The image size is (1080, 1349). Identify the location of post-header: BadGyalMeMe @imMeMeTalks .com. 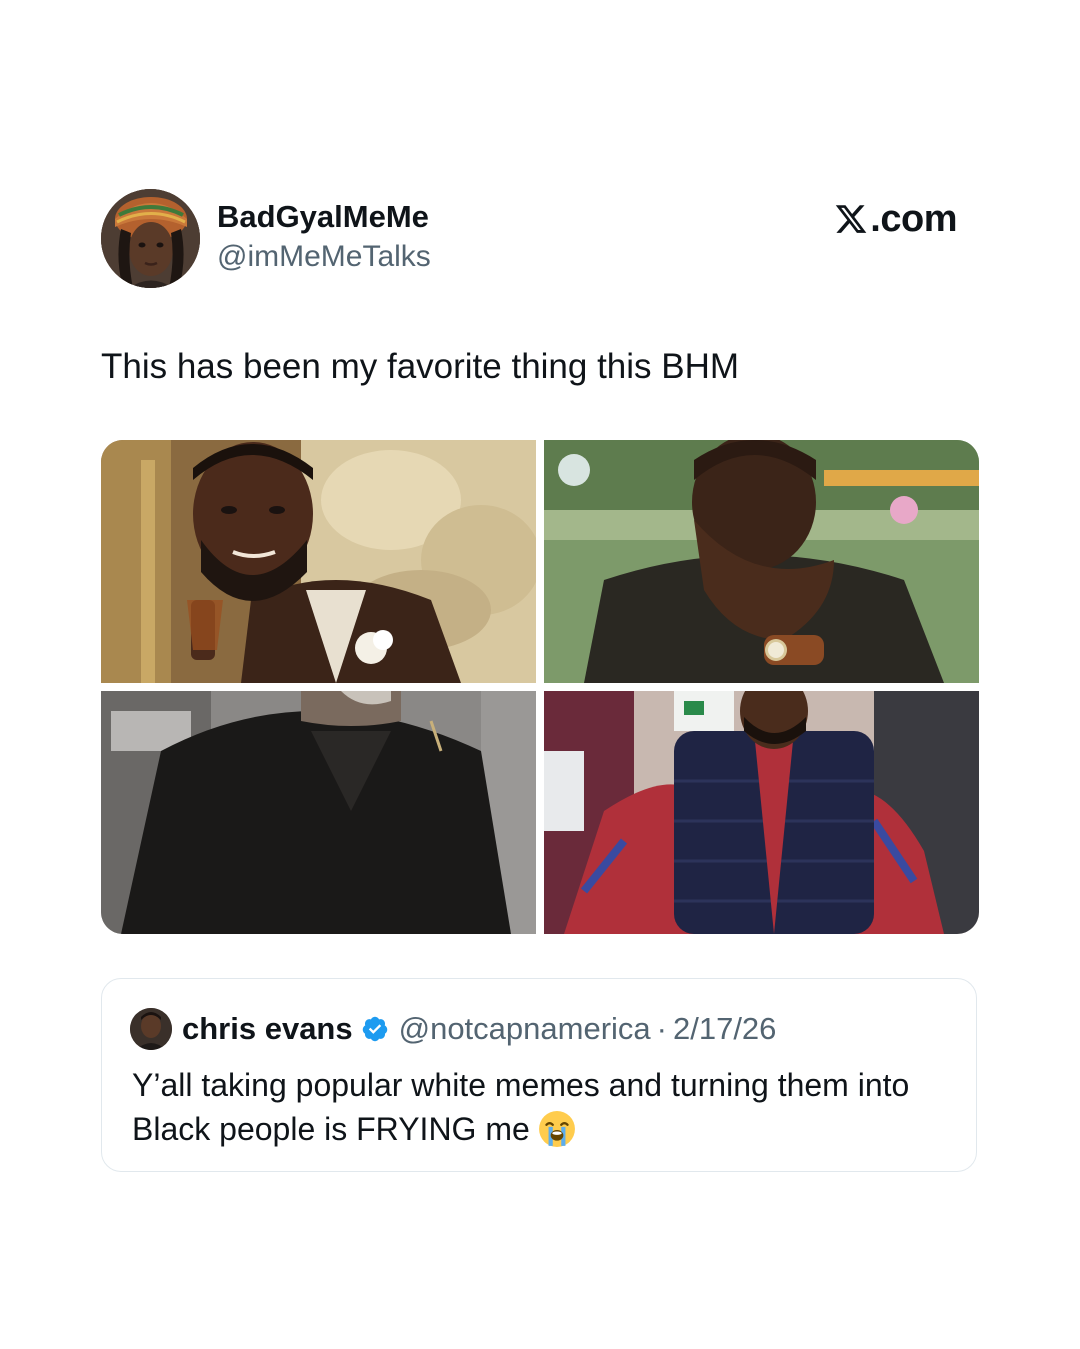
(540, 239).